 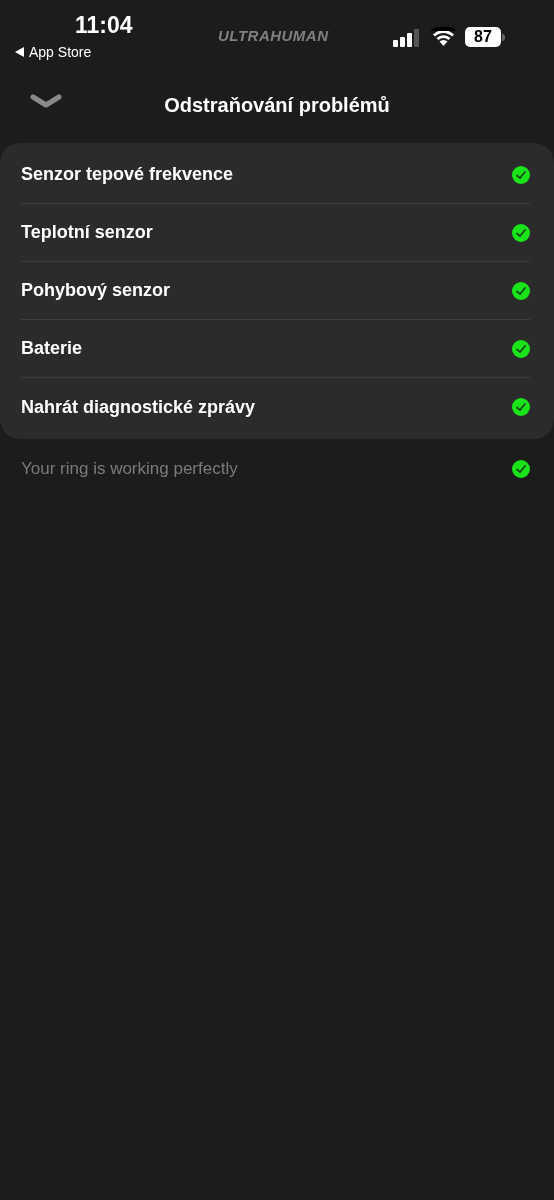 What do you see at coordinates (19, 52) in the screenshot?
I see `back-arrow-icon` at bounding box center [19, 52].